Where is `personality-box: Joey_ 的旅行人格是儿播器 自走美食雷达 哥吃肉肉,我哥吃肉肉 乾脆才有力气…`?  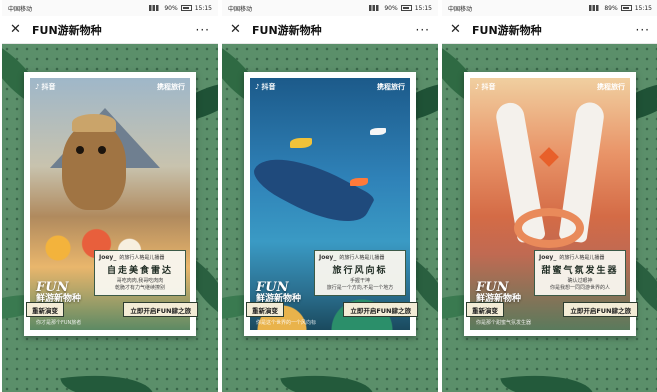 personality-box: Joey_ 的旅行人格是儿播器 自走美食雷达 哥吃肉肉,我哥吃肉肉 乾脆才有力气… is located at coordinates (140, 273).